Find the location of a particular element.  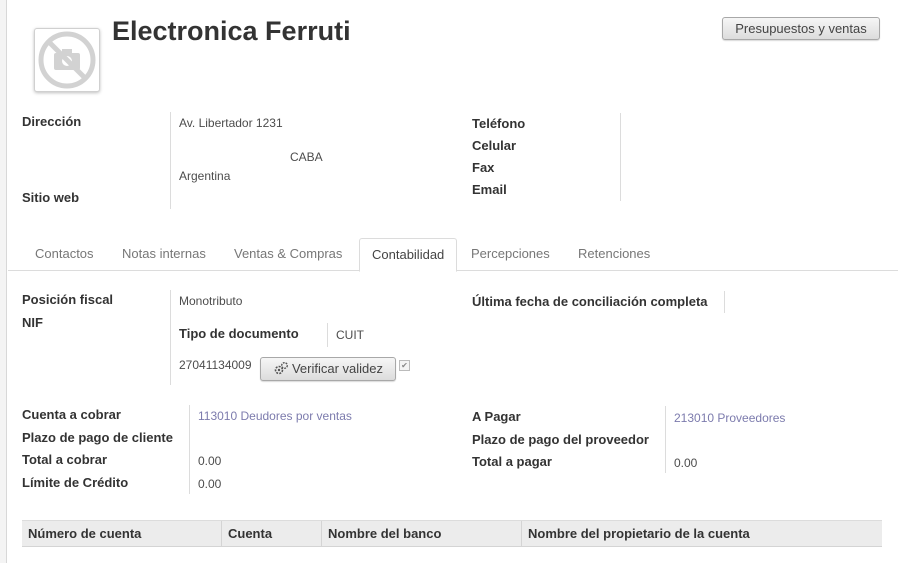

total-payable-label: Total a pagar is located at coordinates (512, 461).